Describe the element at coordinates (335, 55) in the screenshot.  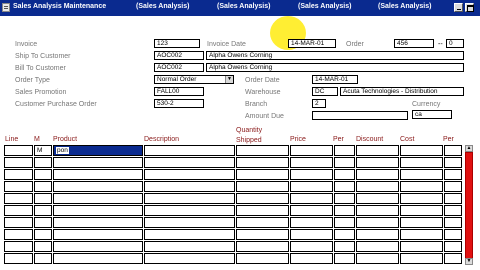
I see `ship-to-name-field: Alpha Owens Corning` at that location.